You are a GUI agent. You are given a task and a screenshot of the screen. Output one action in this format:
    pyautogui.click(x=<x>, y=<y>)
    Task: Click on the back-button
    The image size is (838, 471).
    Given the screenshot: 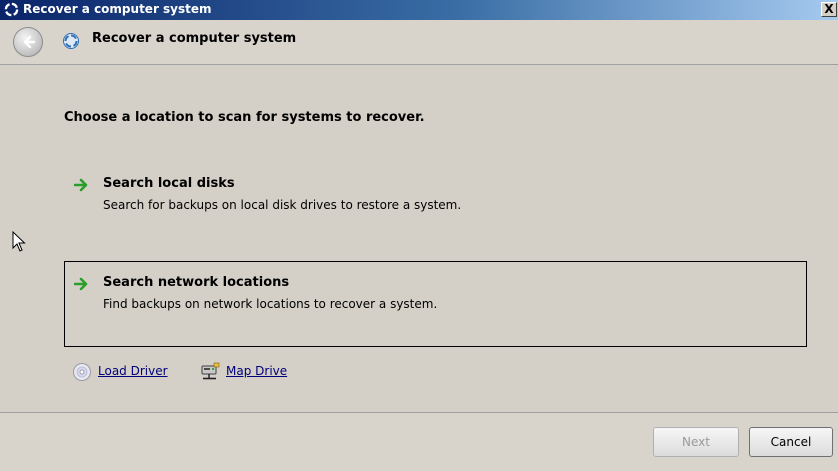 What is the action you would take?
    pyautogui.click(x=28, y=42)
    